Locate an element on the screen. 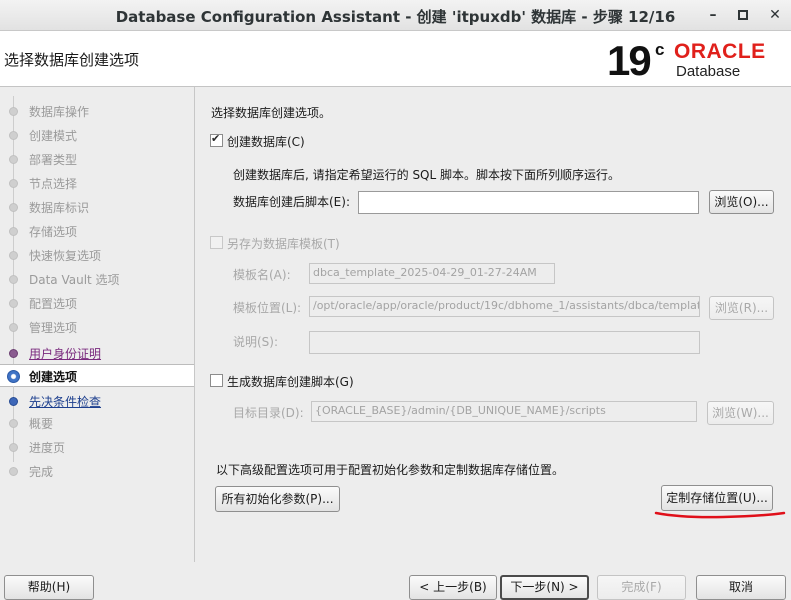 The image size is (791, 600). step-fast-recovery: 快速恢复选项 is located at coordinates (97, 255).